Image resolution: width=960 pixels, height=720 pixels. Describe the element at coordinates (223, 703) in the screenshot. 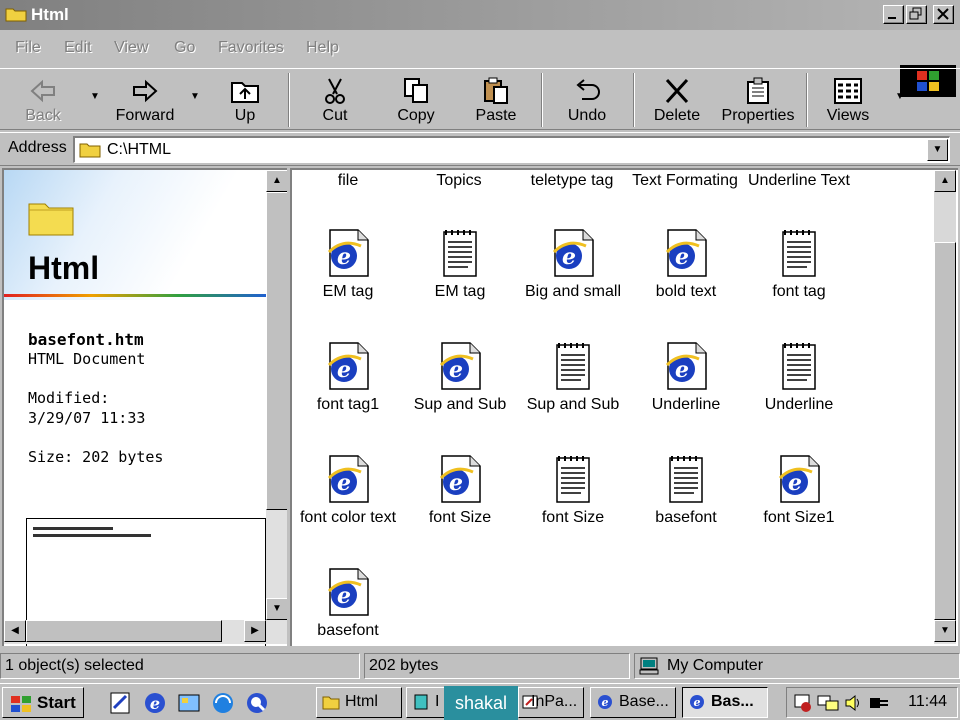

I see `channels-icon` at that location.